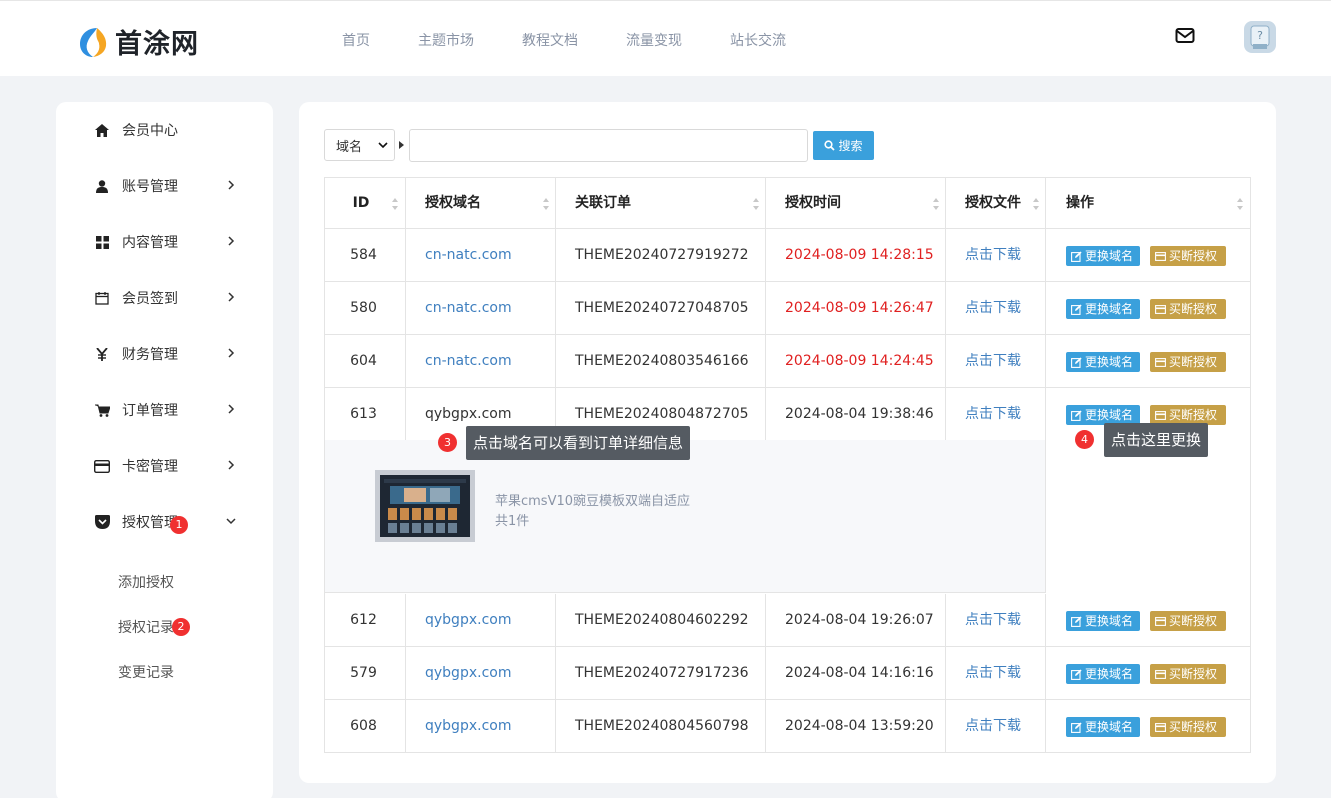  What do you see at coordinates (102, 130) in the screenshot?
I see `home-icon` at bounding box center [102, 130].